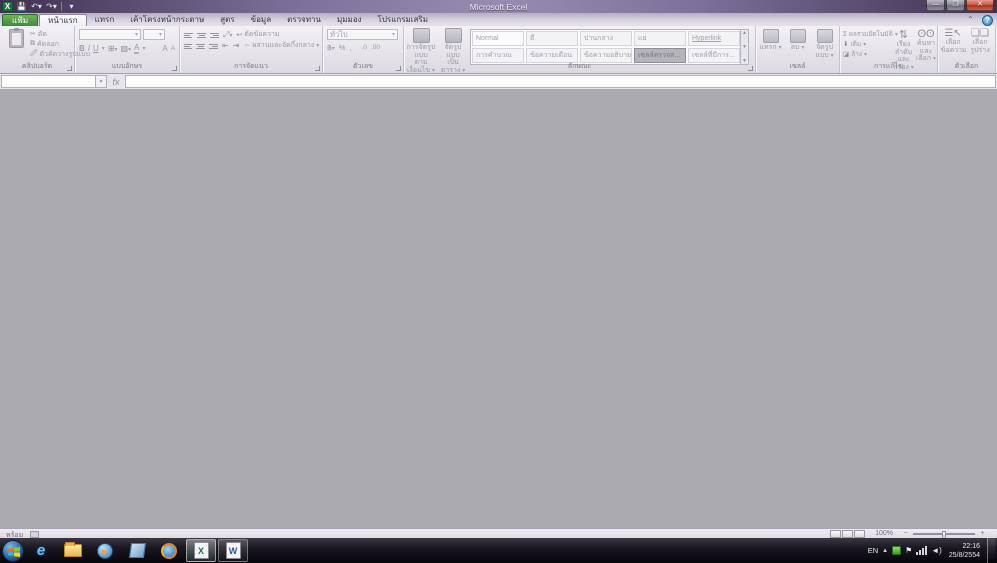 This screenshot has height=563, width=997. What do you see at coordinates (364, 47) in the screenshot?
I see `increase-decimal-icon: .0` at bounding box center [364, 47].